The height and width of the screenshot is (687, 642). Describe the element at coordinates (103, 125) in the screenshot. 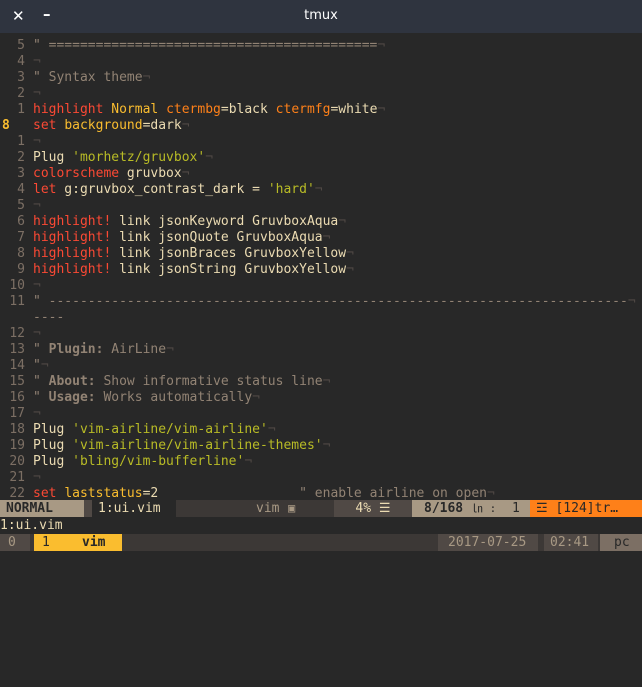

I see `code-token: background` at that location.